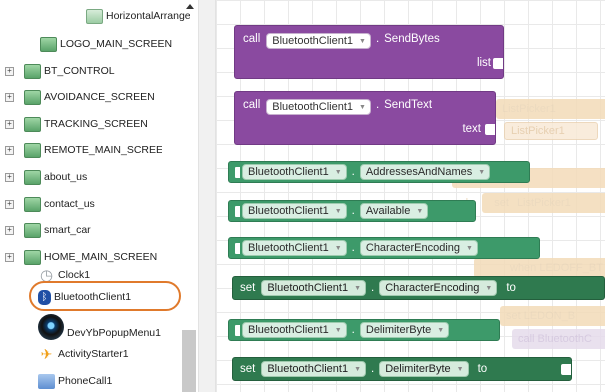  I want to click on tree-item: + AVOIDANCE_SCREEN, so click(80, 97).